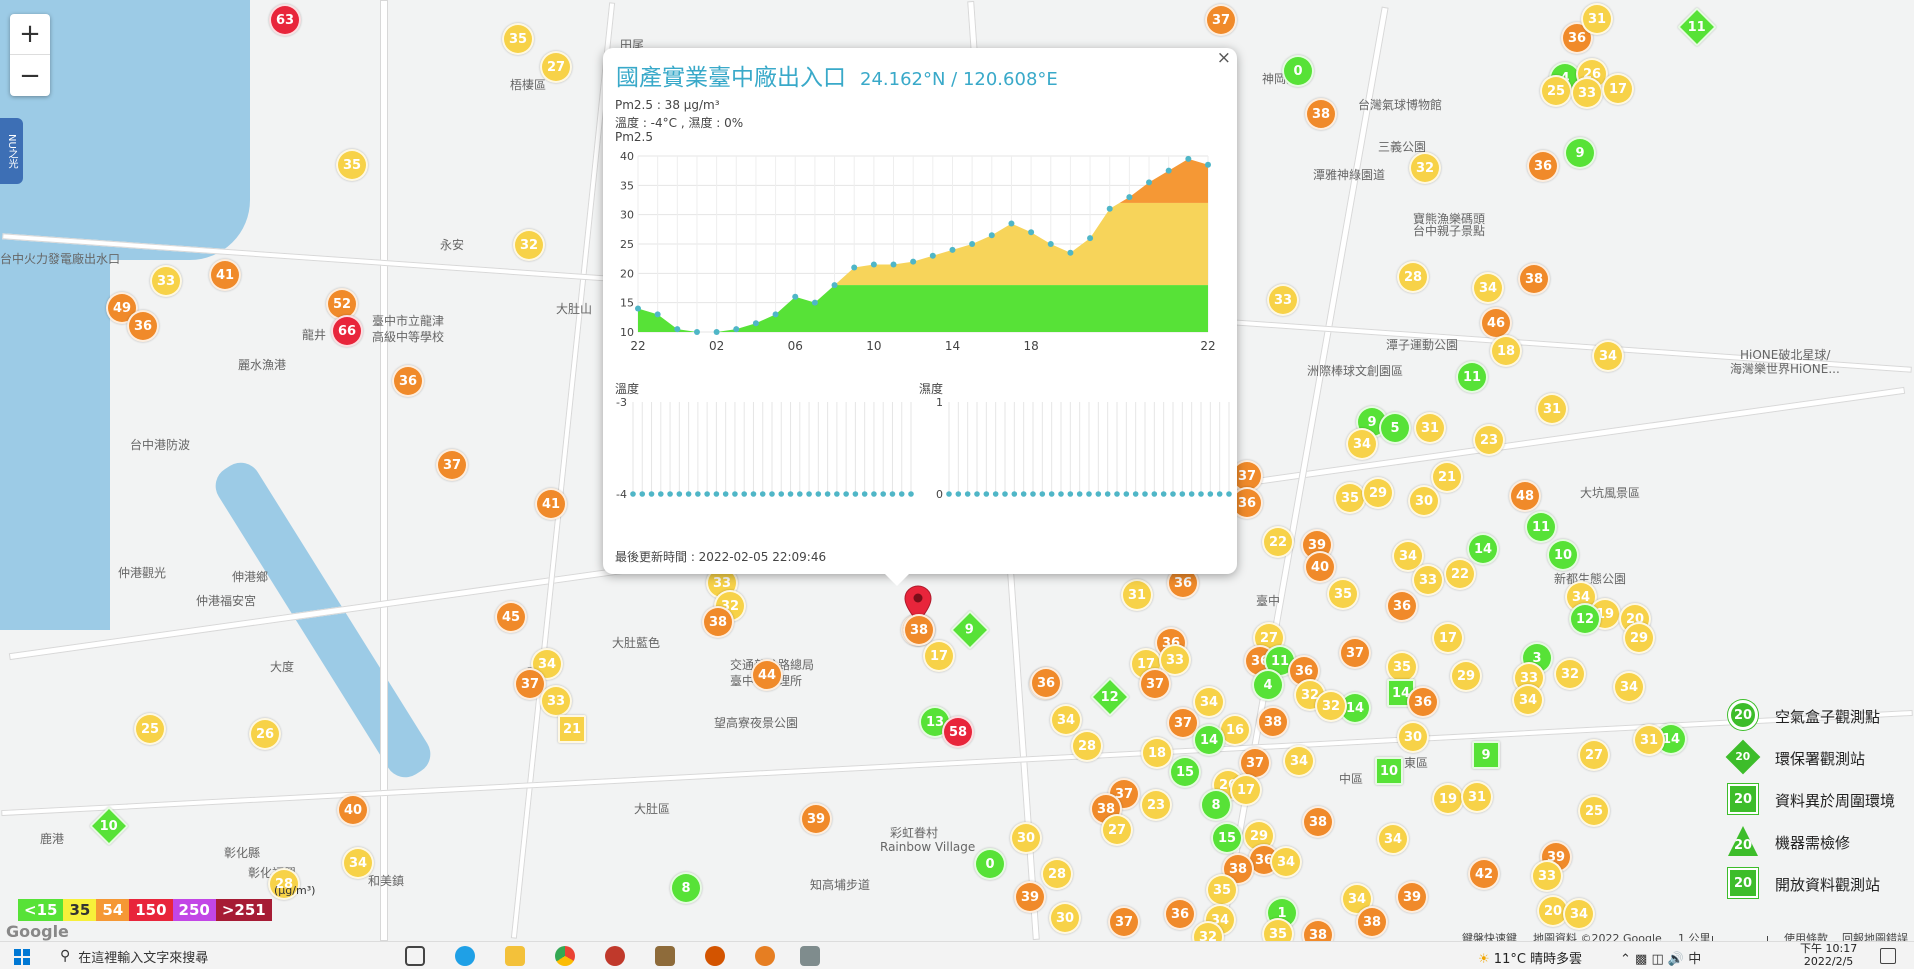 The width and height of the screenshot is (1914, 969). Describe the element at coordinates (1888, 956) in the screenshot. I see `notification-icon` at that location.